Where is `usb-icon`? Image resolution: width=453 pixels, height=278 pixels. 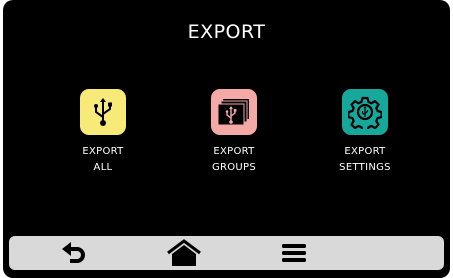
usb-icon is located at coordinates (103, 112).